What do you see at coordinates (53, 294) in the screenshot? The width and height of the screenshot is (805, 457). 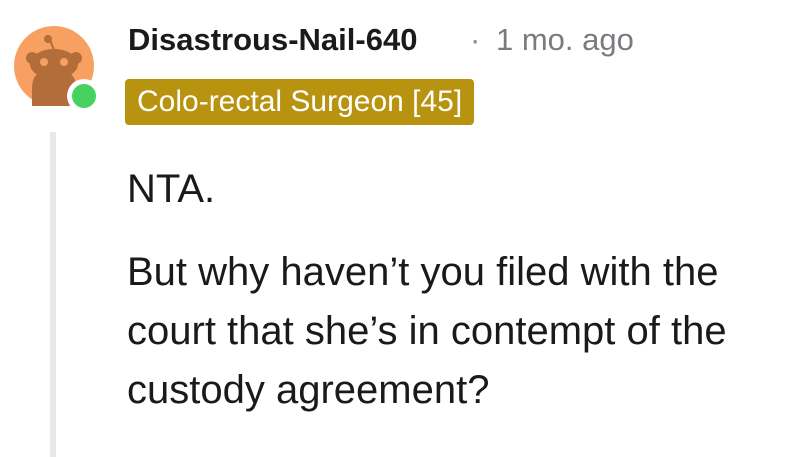 I see `thread-line` at bounding box center [53, 294].